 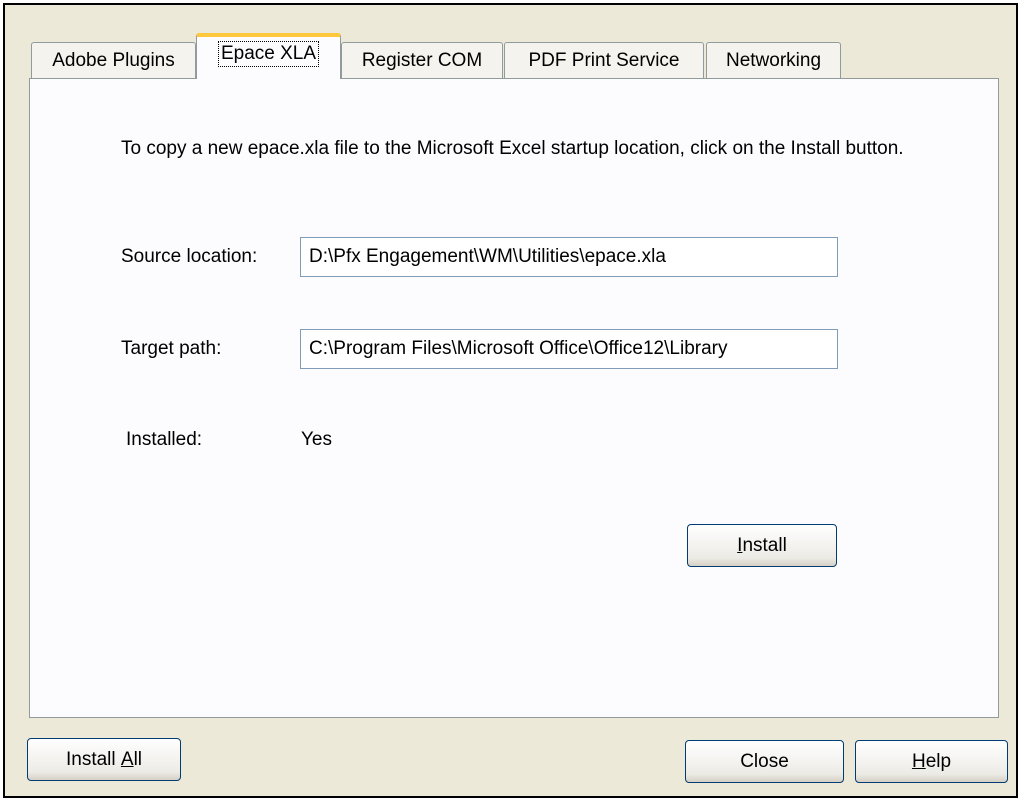 I want to click on install-button: Install, so click(x=762, y=545).